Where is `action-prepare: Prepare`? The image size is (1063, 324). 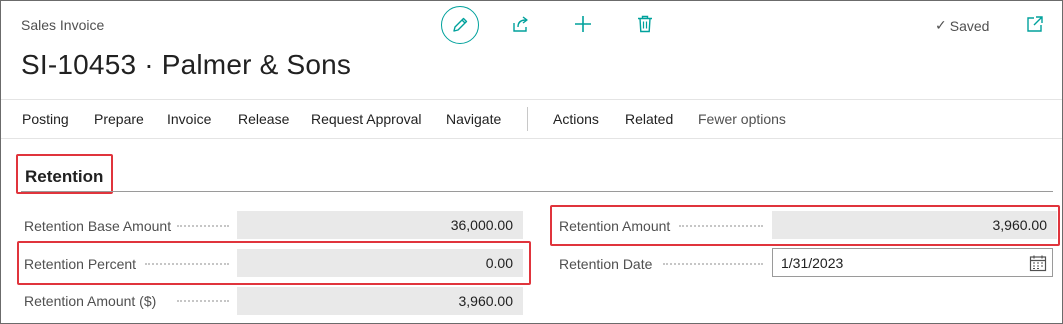
action-prepare: Prepare is located at coordinates (119, 119).